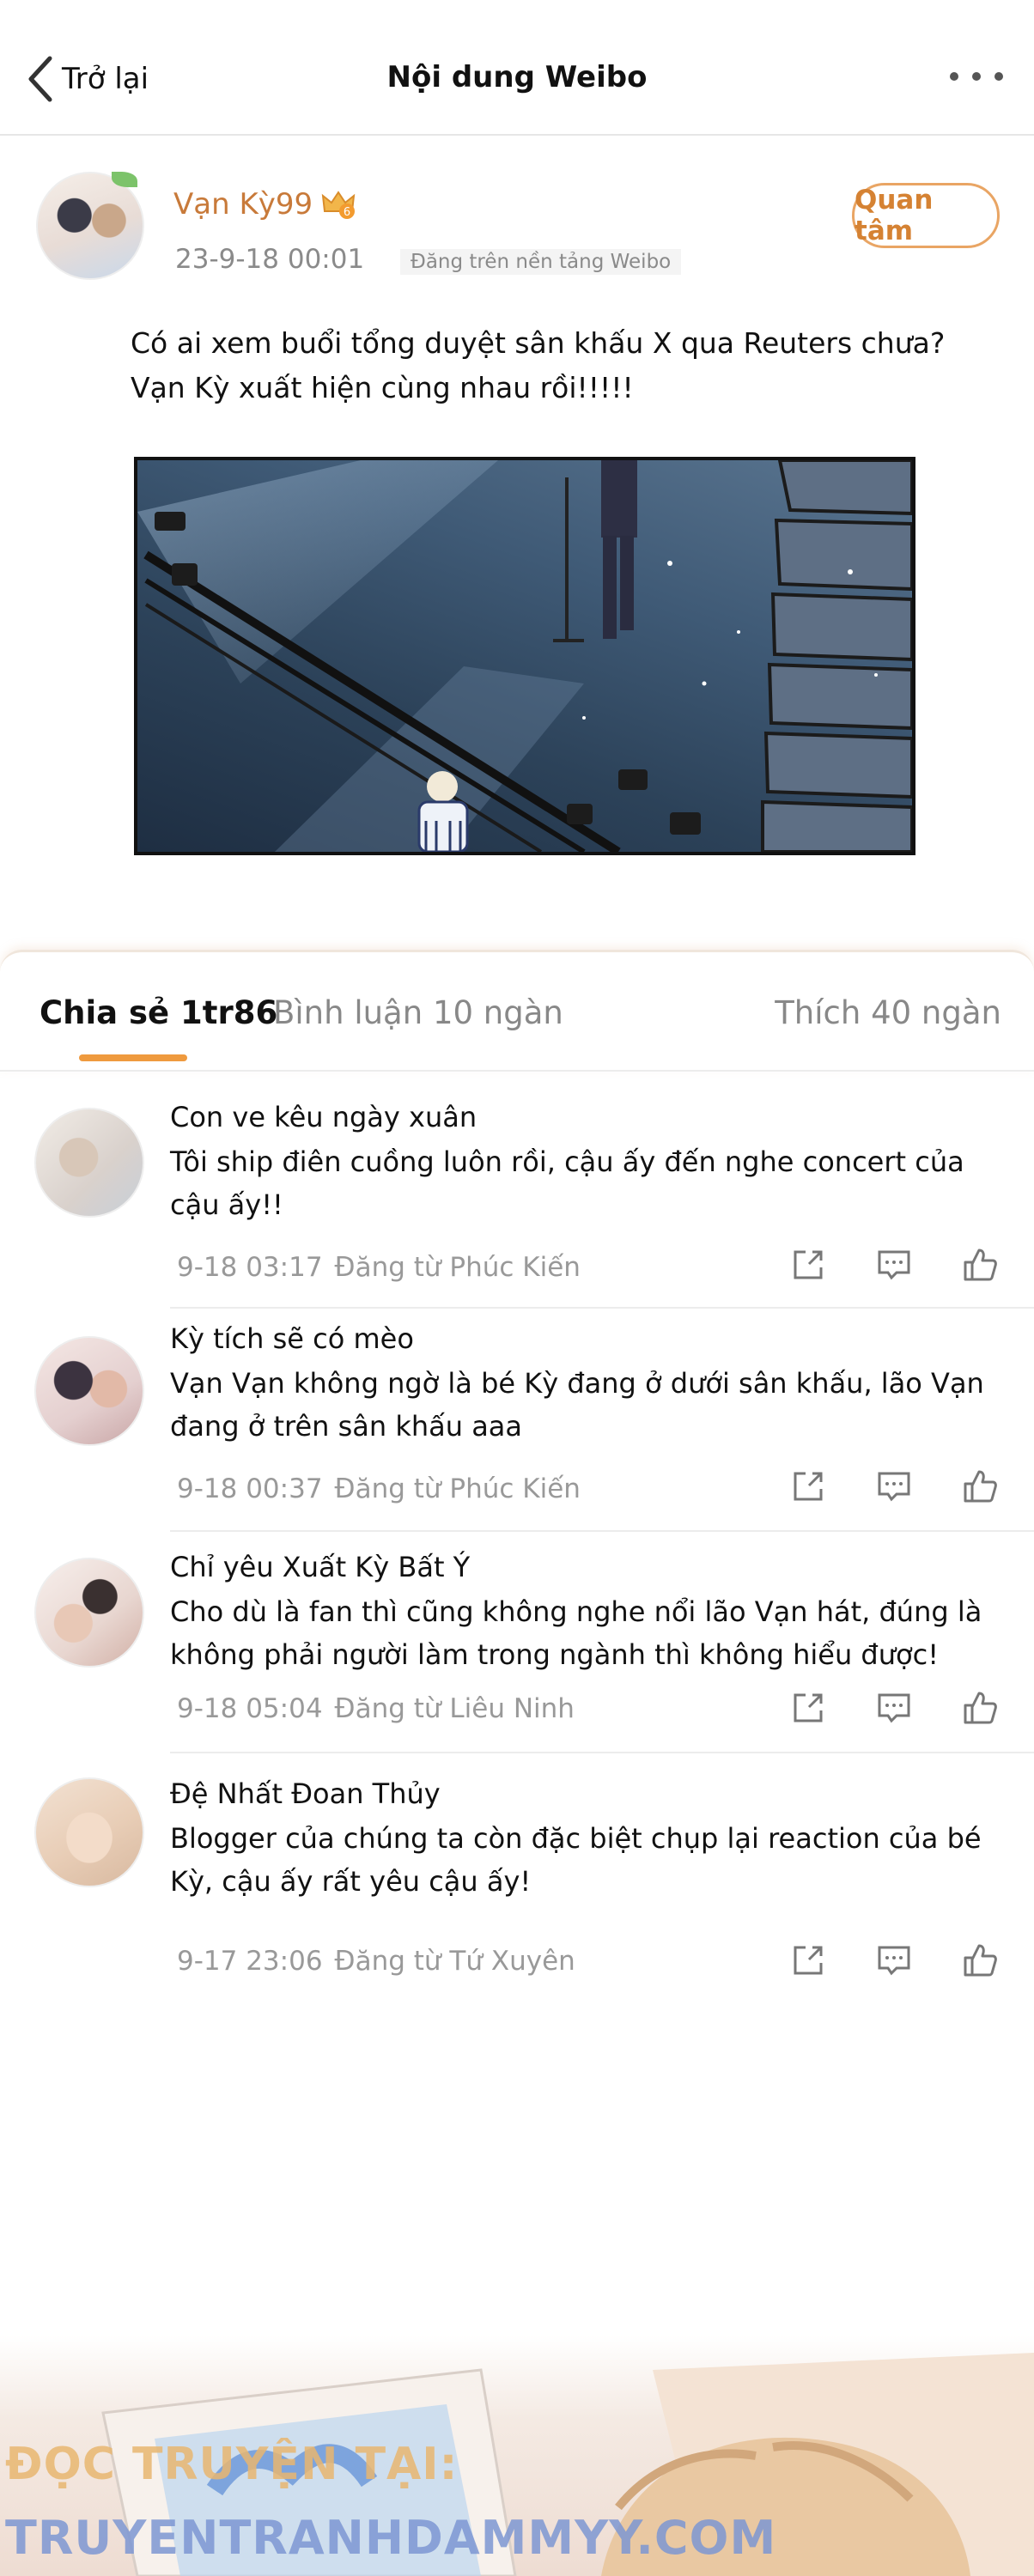 Image resolution: width=1034 pixels, height=2576 pixels. Describe the element at coordinates (391, 2538) in the screenshot. I see `watermark-line-2: TRUYENTRANHDAMMYY.COM` at that location.